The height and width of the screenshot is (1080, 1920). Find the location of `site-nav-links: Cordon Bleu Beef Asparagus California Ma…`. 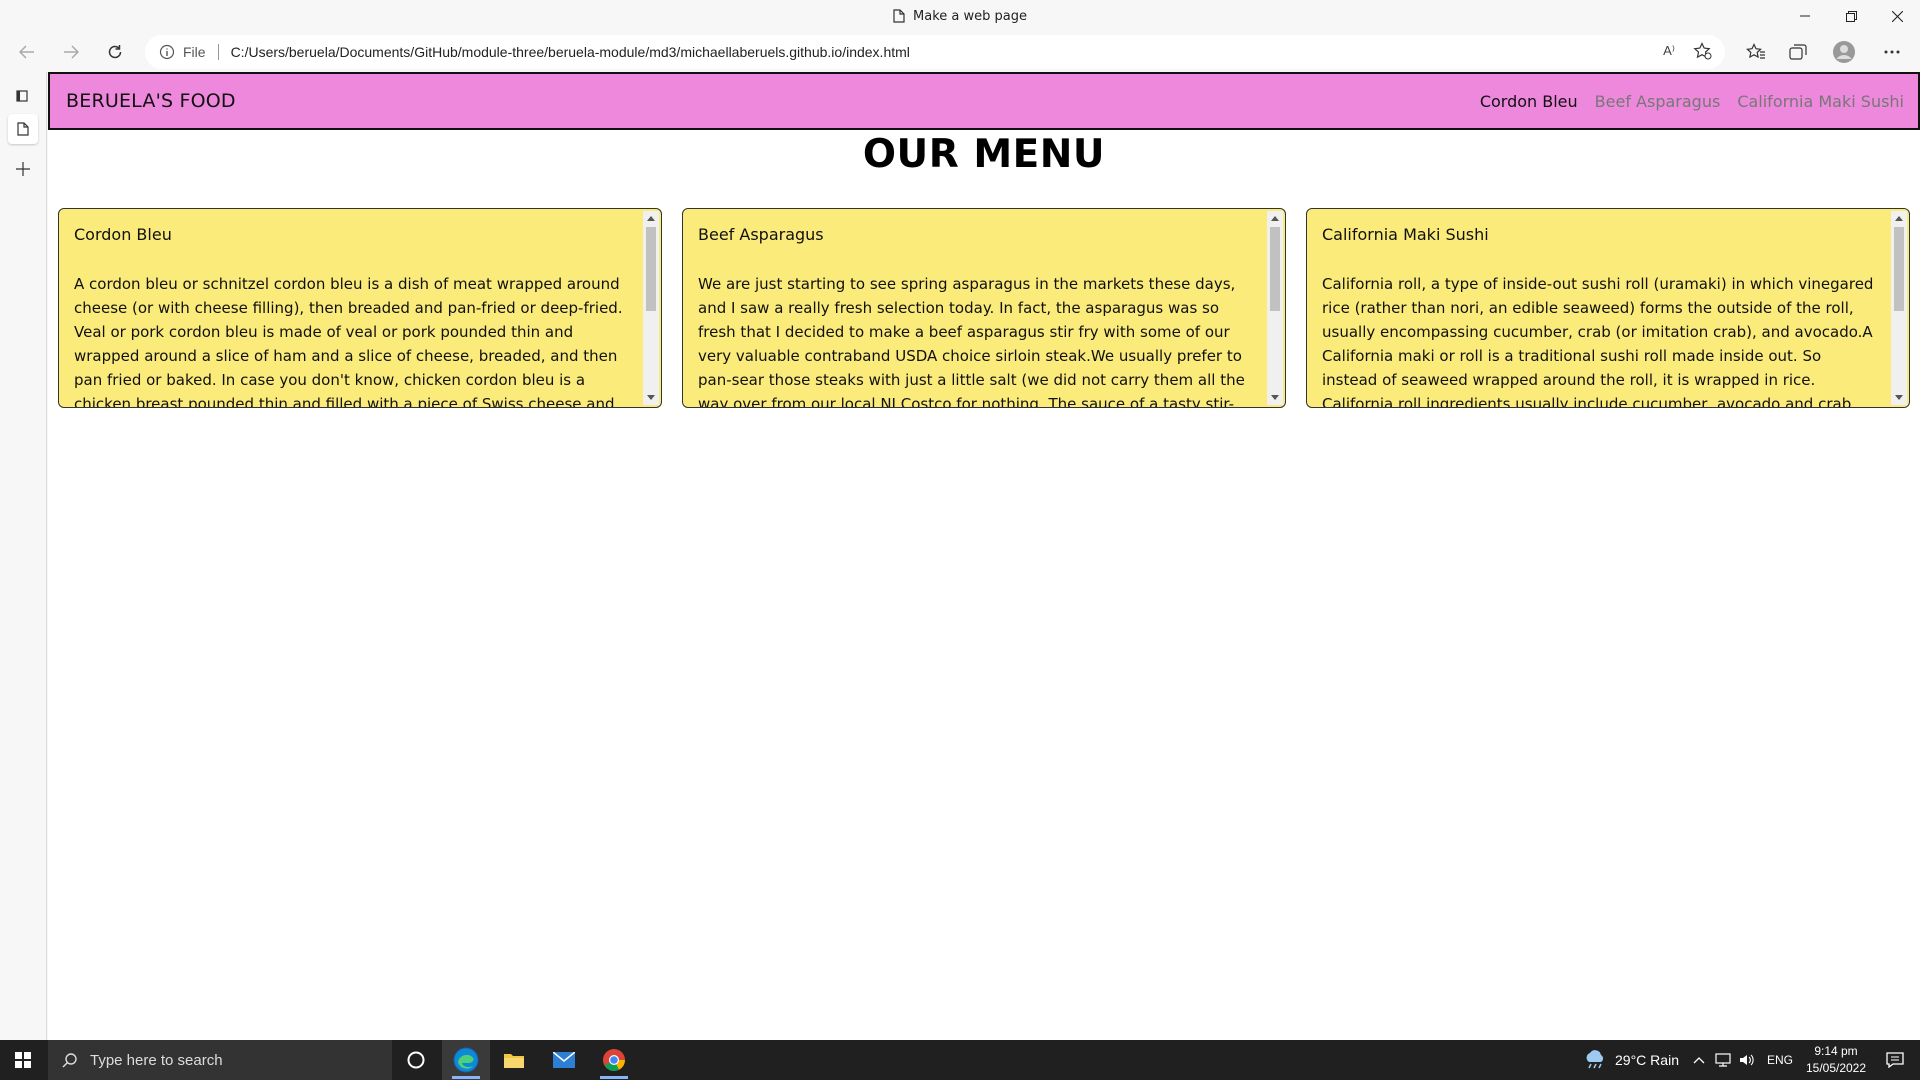

site-nav-links: Cordon Bleu Beef Asparagus California Ma… is located at coordinates (1683, 101).